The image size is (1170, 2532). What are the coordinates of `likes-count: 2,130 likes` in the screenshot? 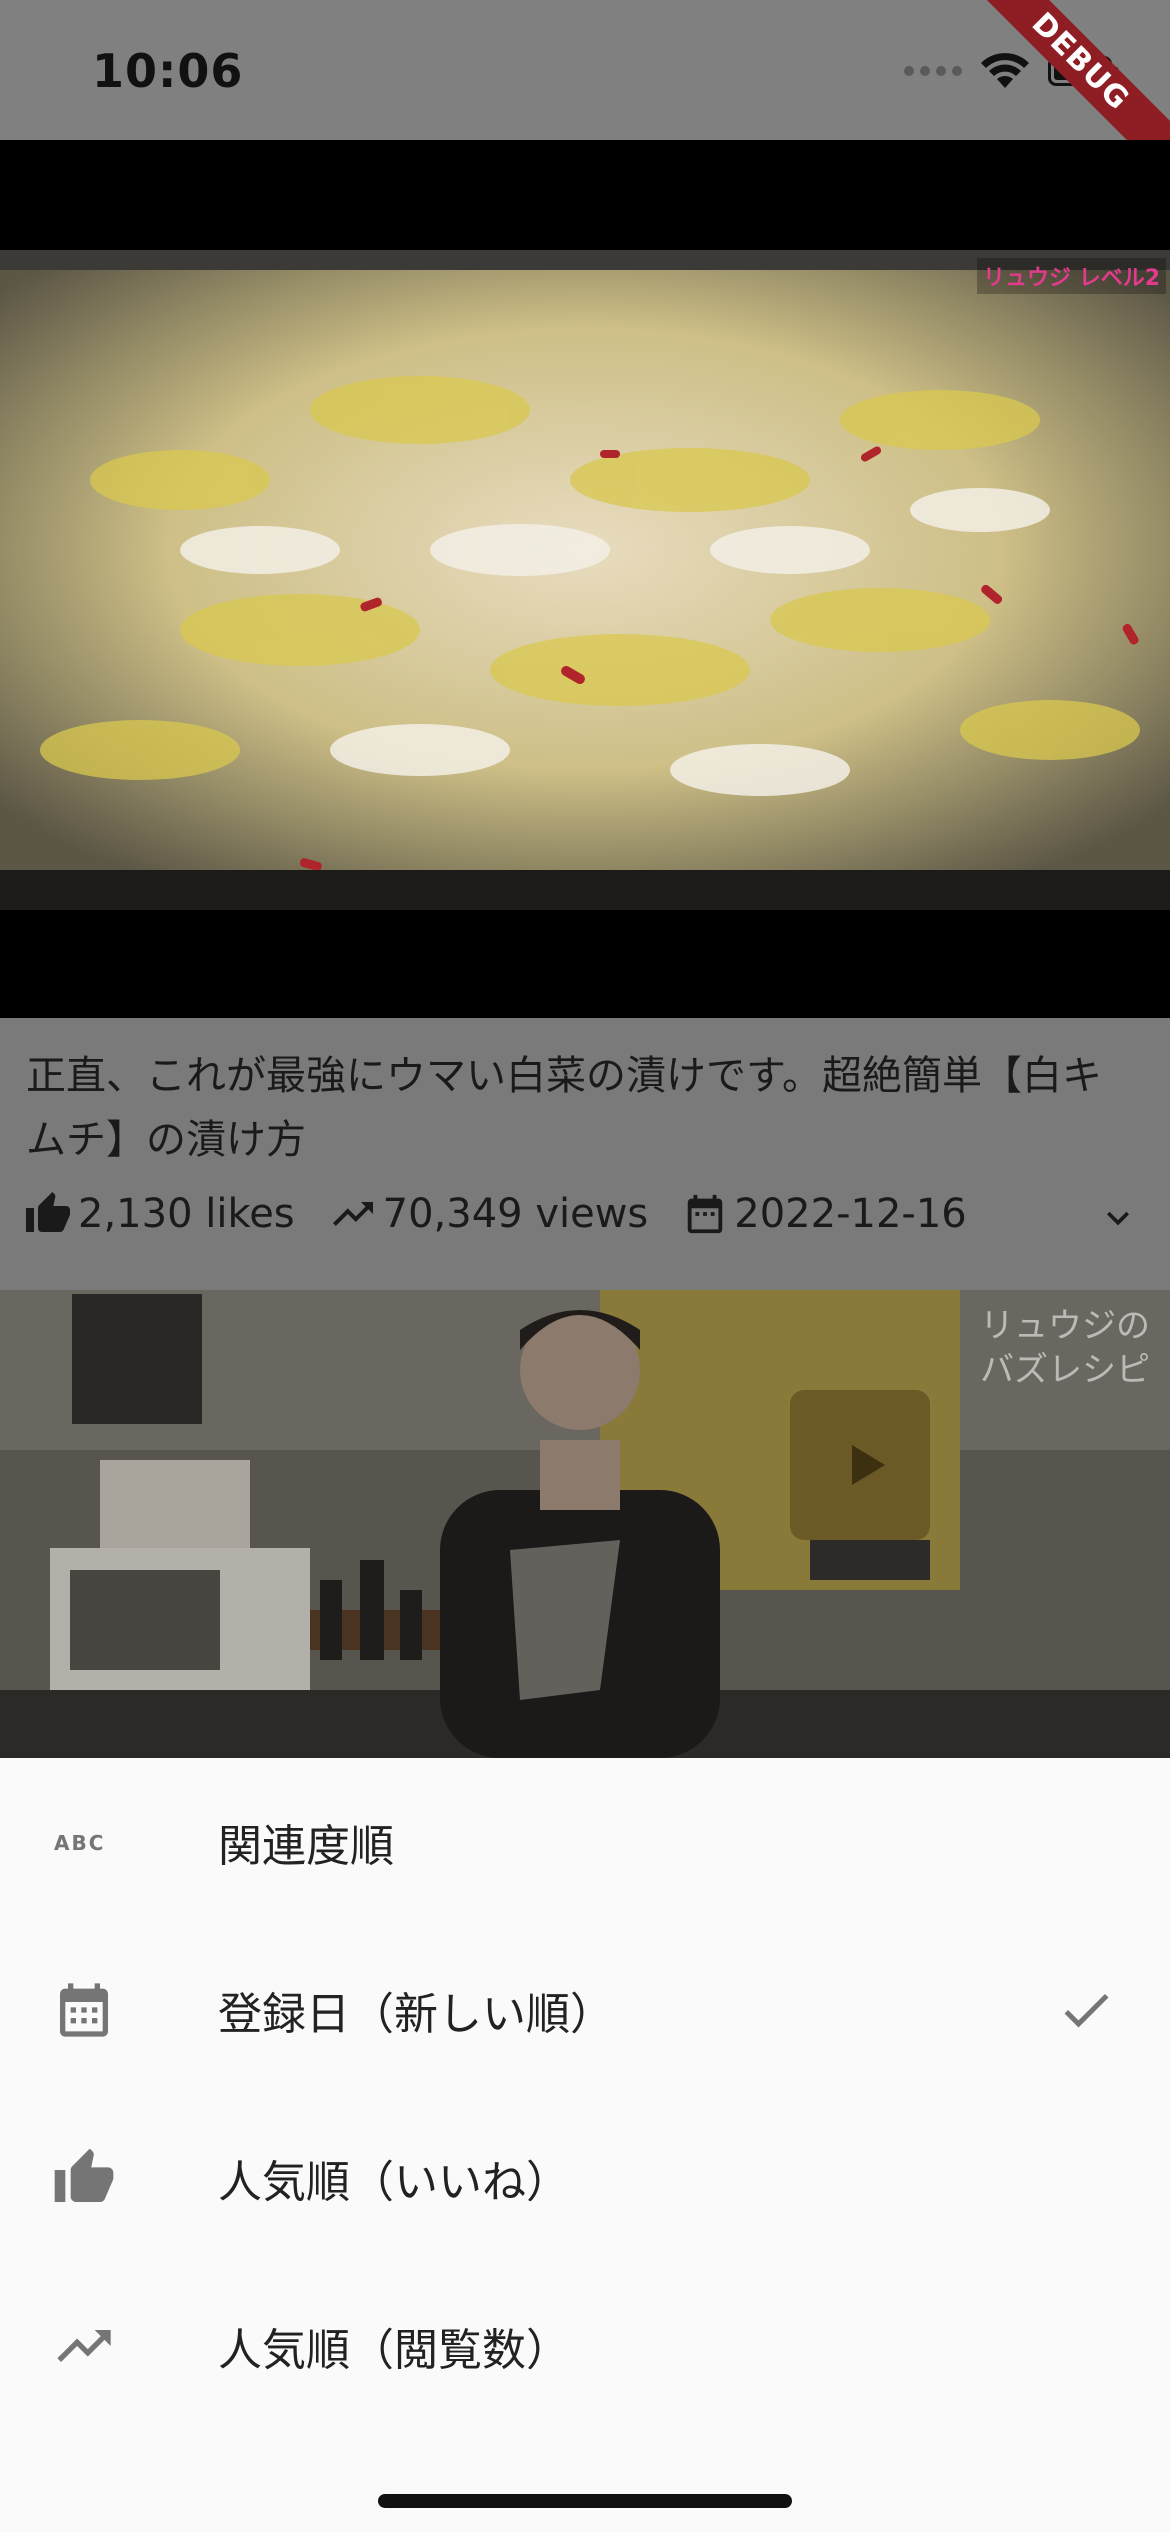 It's located at (186, 1214).